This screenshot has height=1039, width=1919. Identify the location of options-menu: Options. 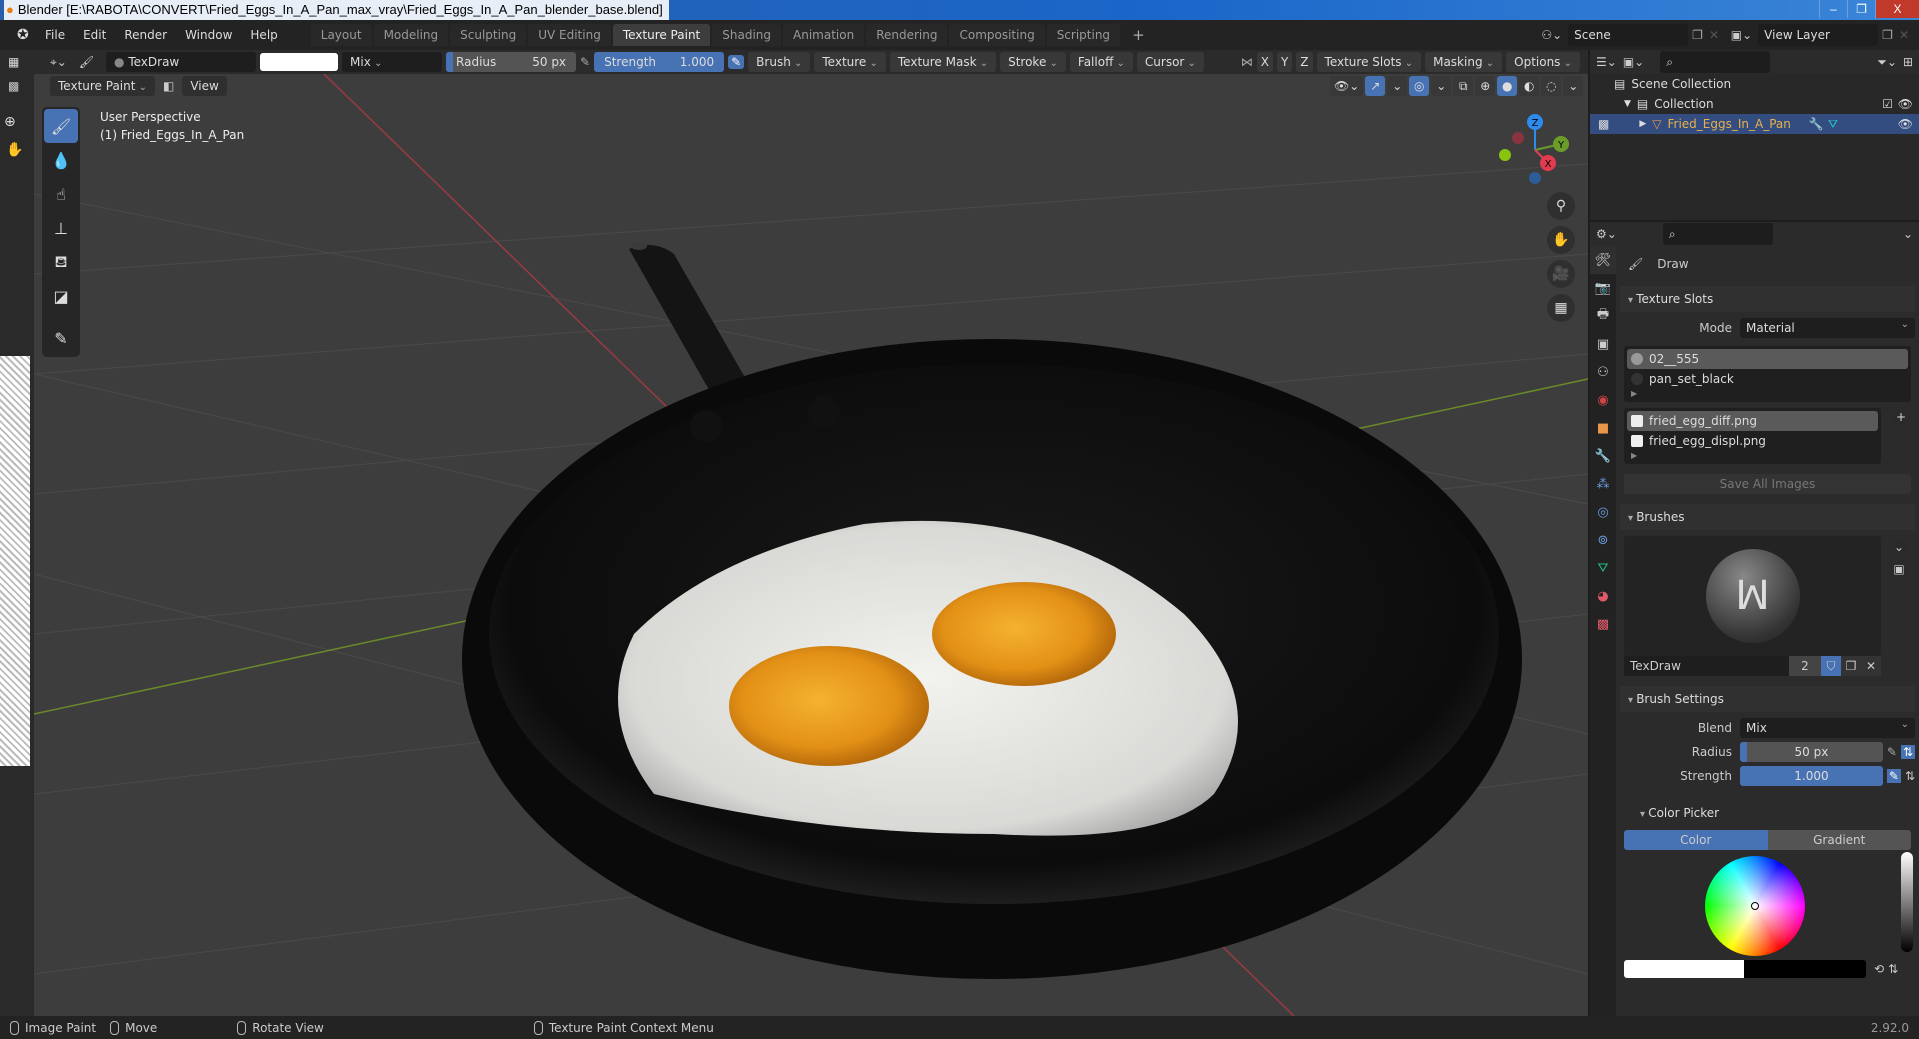
(1543, 62).